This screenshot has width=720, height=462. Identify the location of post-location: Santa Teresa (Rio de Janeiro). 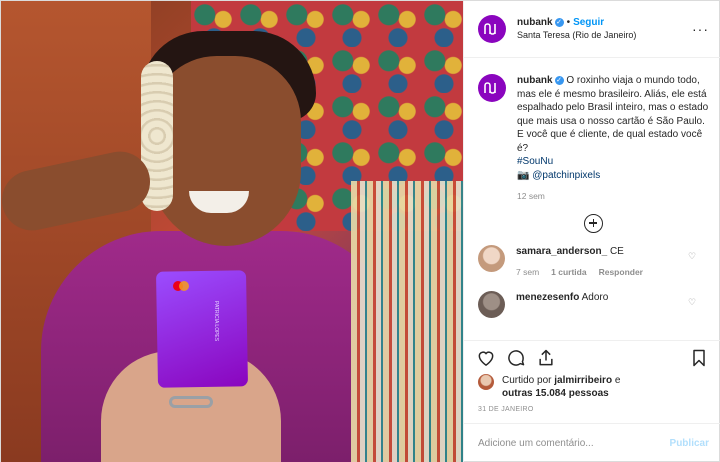
(576, 35).